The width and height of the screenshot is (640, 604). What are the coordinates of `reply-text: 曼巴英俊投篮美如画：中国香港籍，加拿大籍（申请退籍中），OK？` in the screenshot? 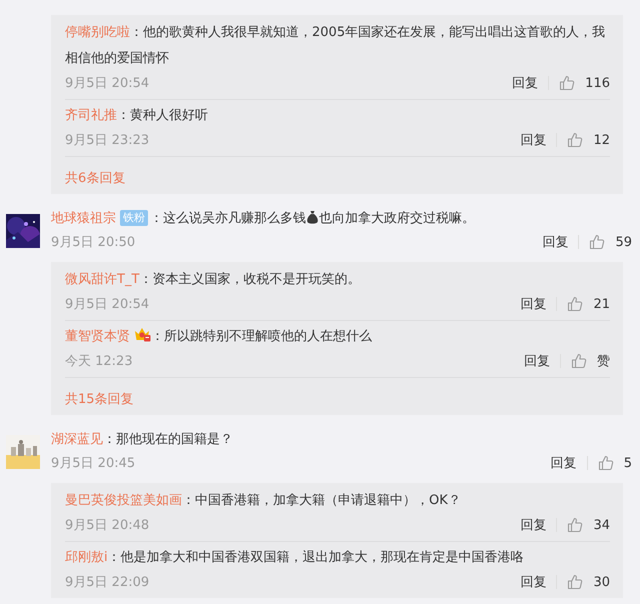 It's located at (263, 501).